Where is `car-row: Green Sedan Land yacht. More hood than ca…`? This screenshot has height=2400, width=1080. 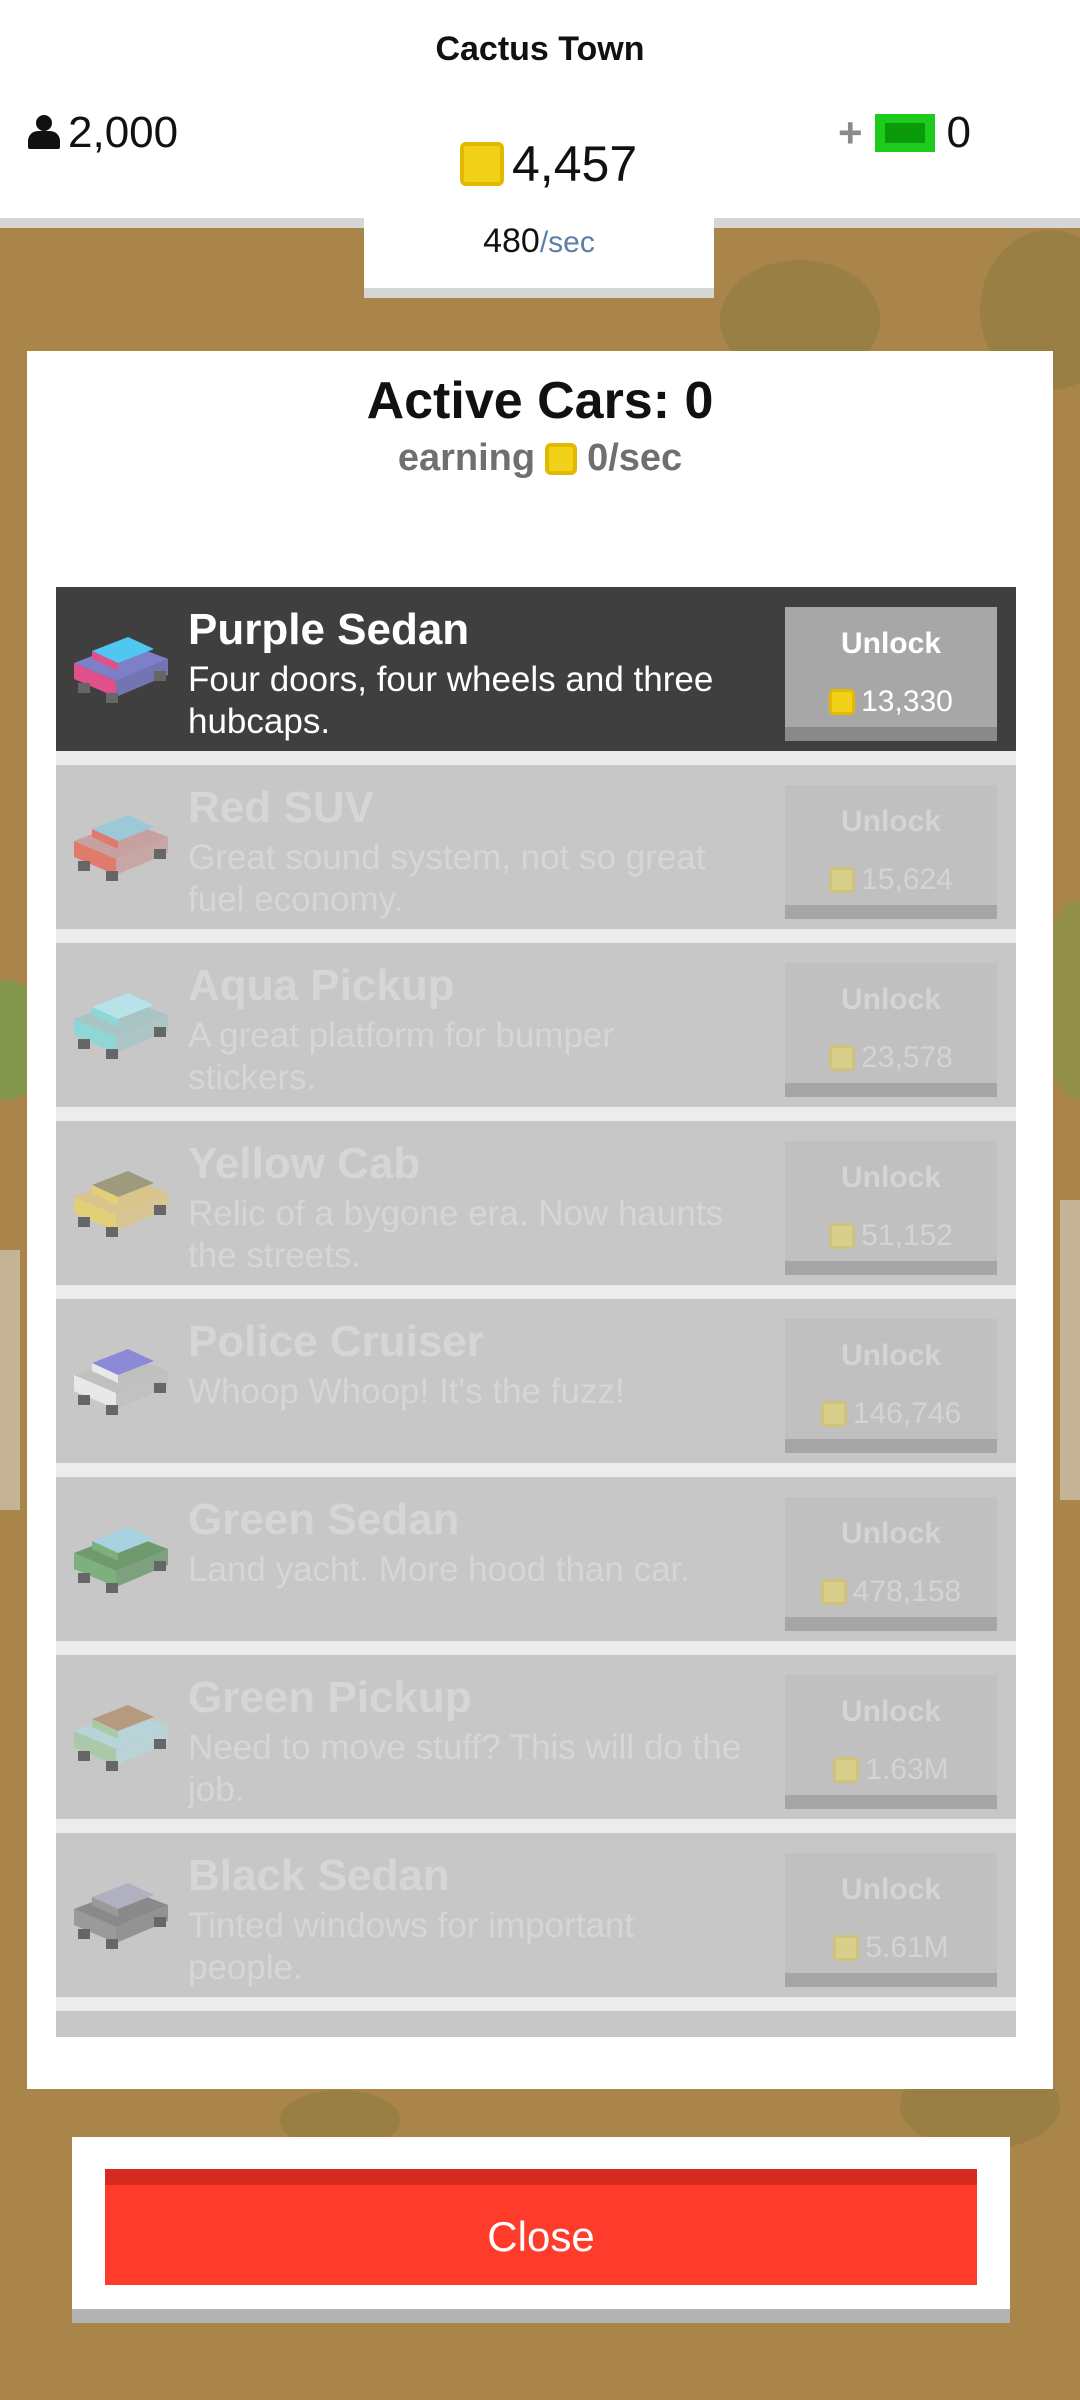 car-row: Green Sedan Land yacht. More hood than ca… is located at coordinates (536, 1559).